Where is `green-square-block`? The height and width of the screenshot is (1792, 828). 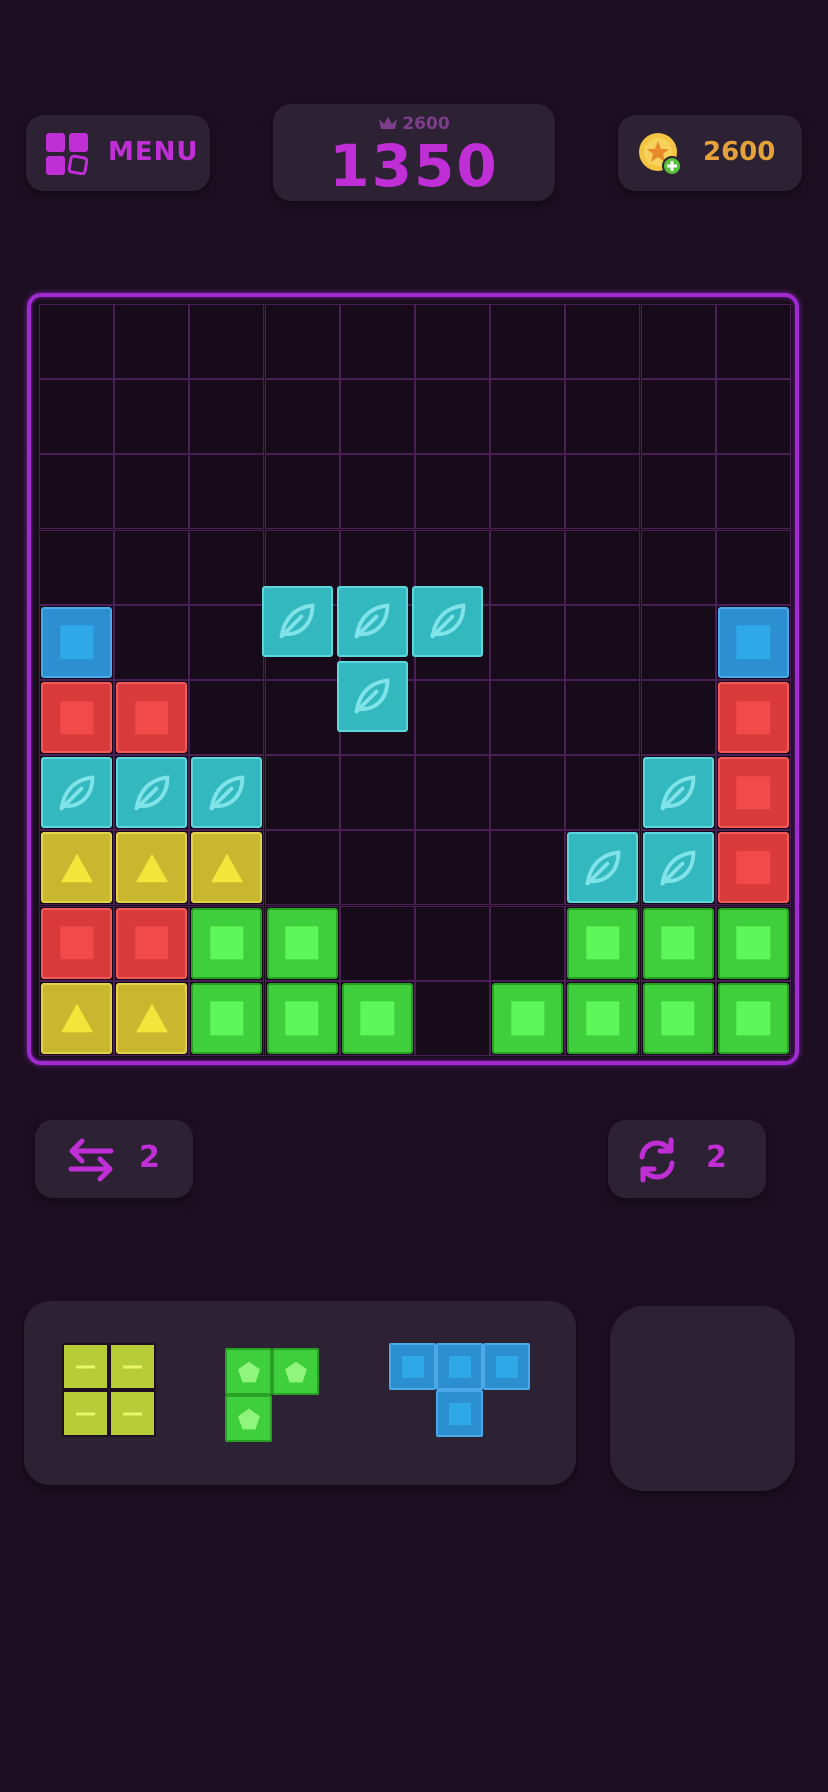 green-square-block is located at coordinates (377, 1018).